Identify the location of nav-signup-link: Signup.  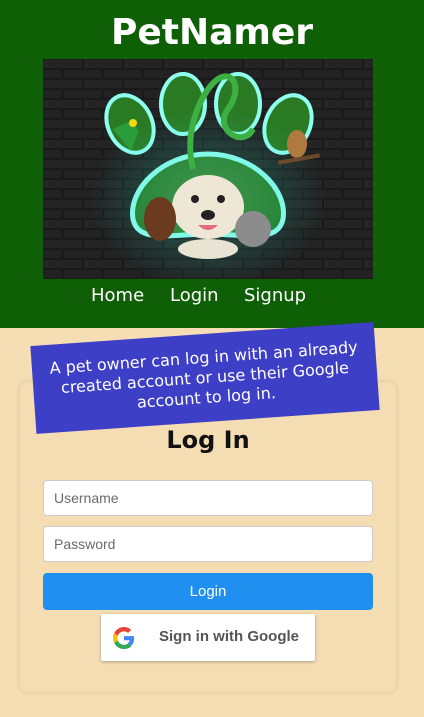
(275, 295).